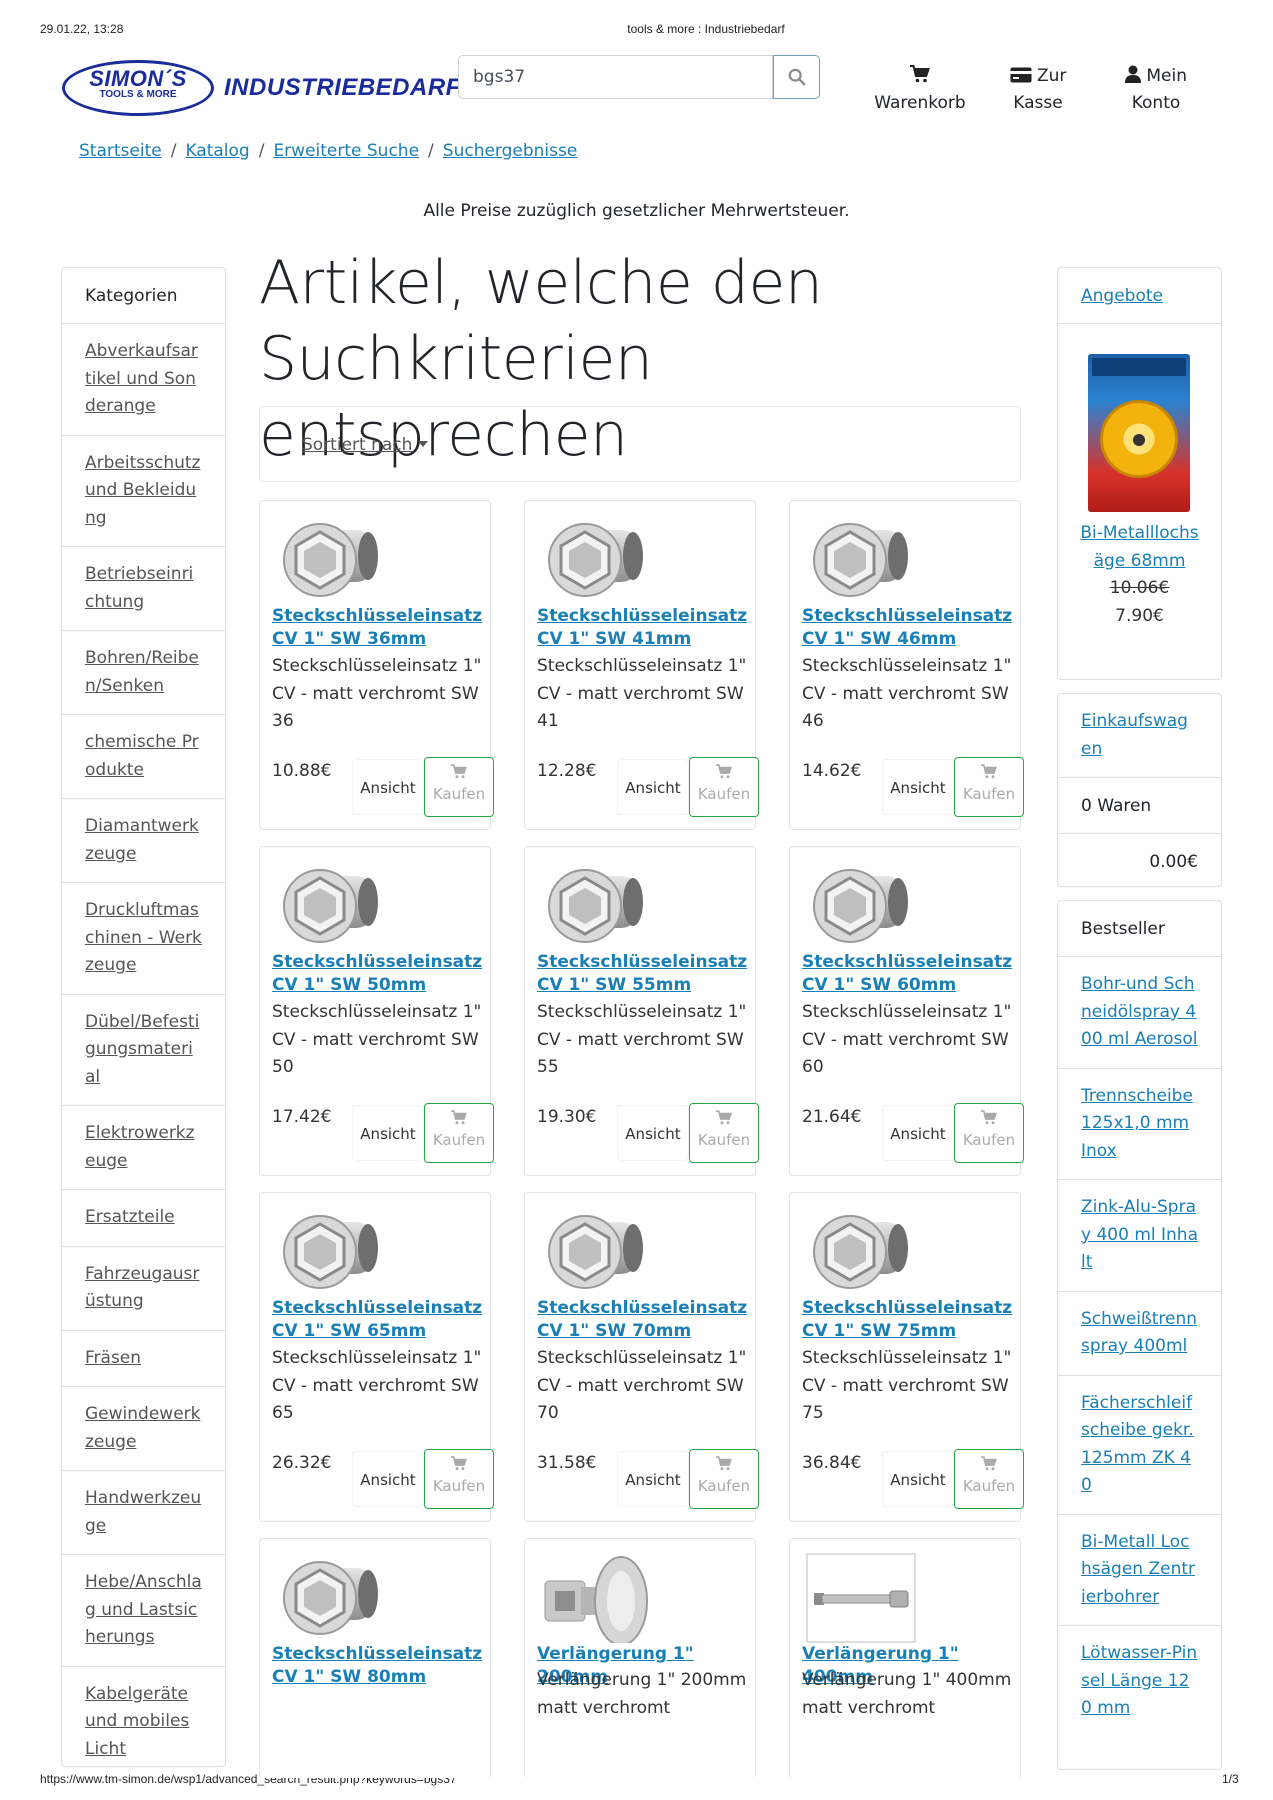 The height and width of the screenshot is (1800, 1273). I want to click on category-link: Handwerkzeuge, so click(143, 1512).